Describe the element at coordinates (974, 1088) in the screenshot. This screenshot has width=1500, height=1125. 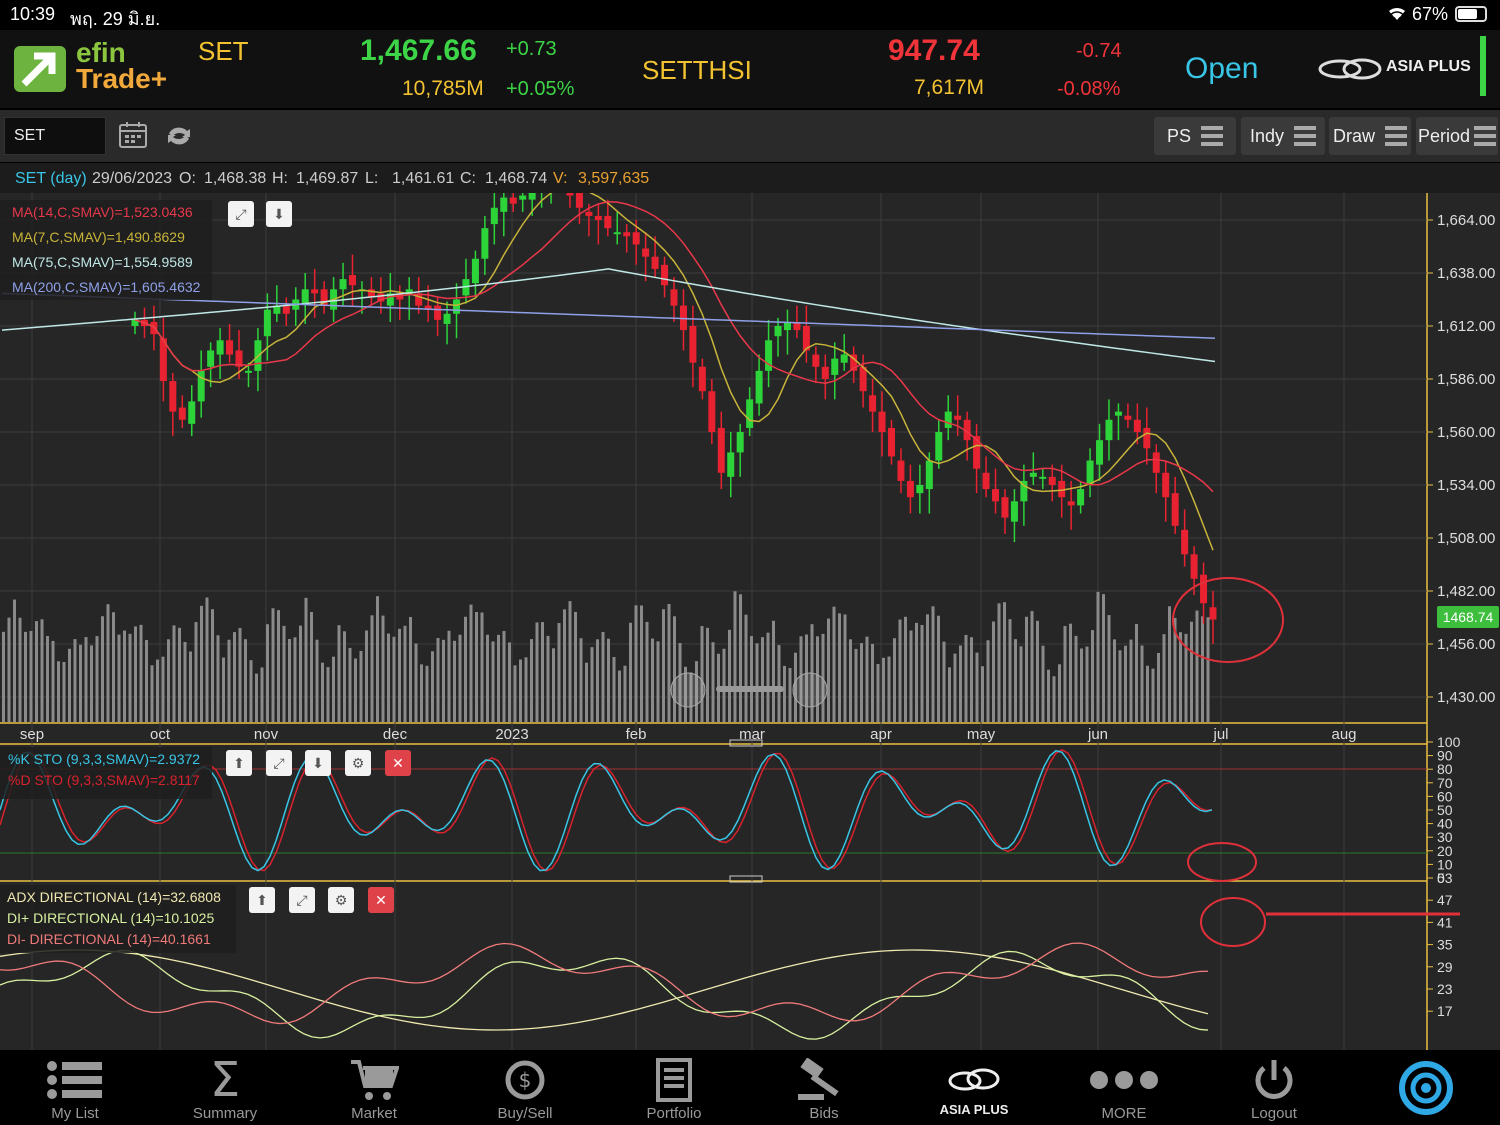
I see `nav-asiaplus: ASIA PLUS` at that location.